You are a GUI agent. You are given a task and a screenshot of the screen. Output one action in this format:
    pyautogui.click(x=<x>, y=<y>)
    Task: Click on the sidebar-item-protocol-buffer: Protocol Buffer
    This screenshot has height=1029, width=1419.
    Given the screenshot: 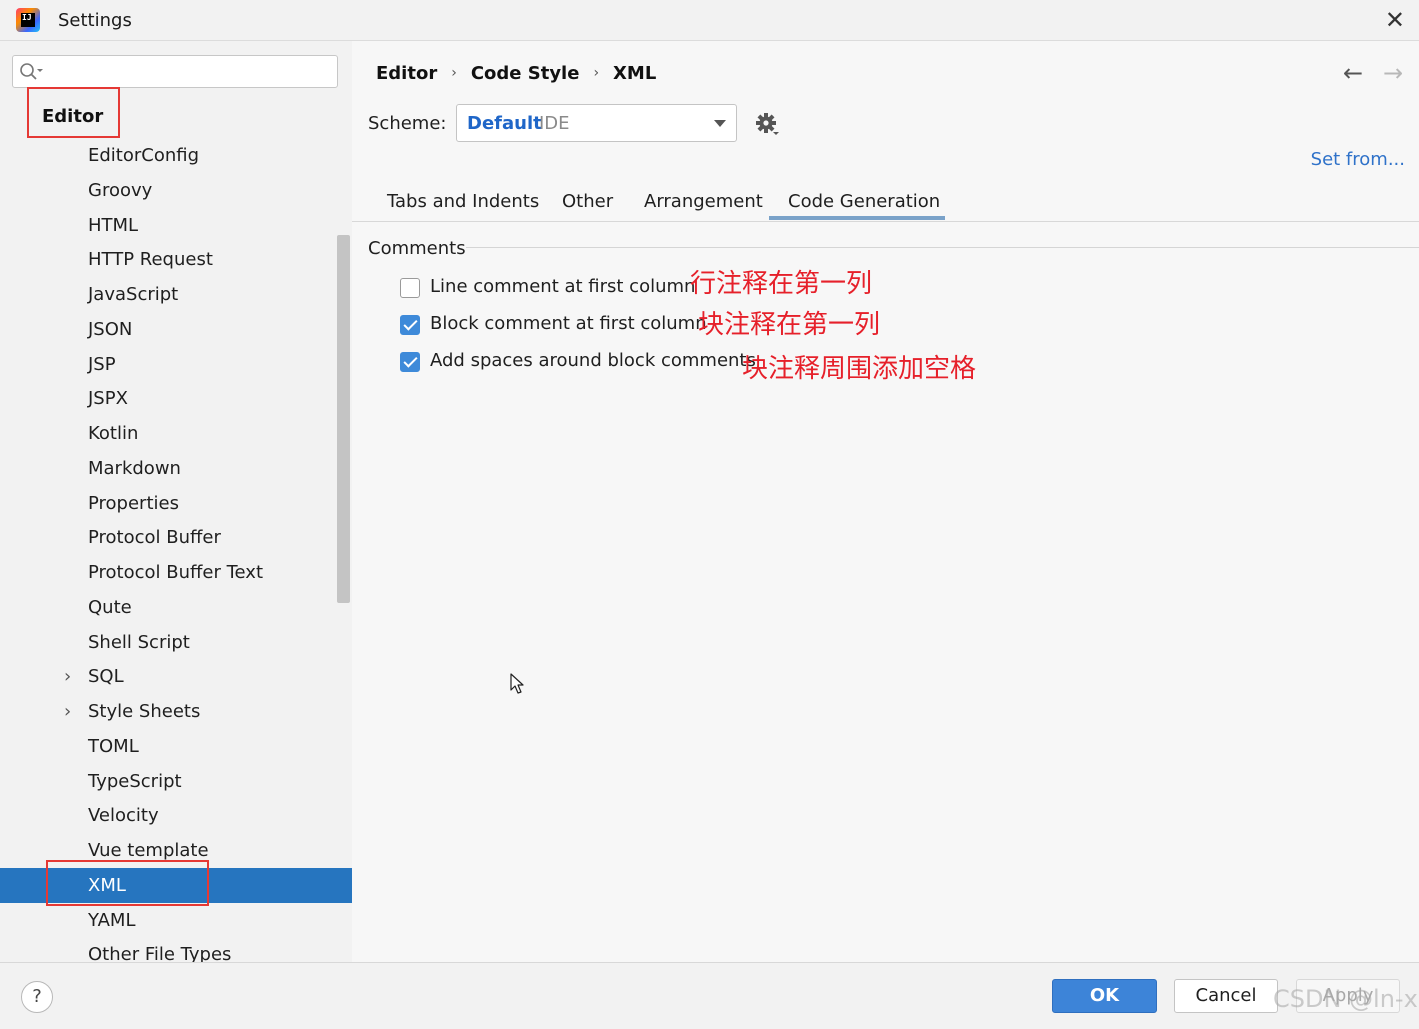 What is the action you would take?
    pyautogui.click(x=176, y=537)
    